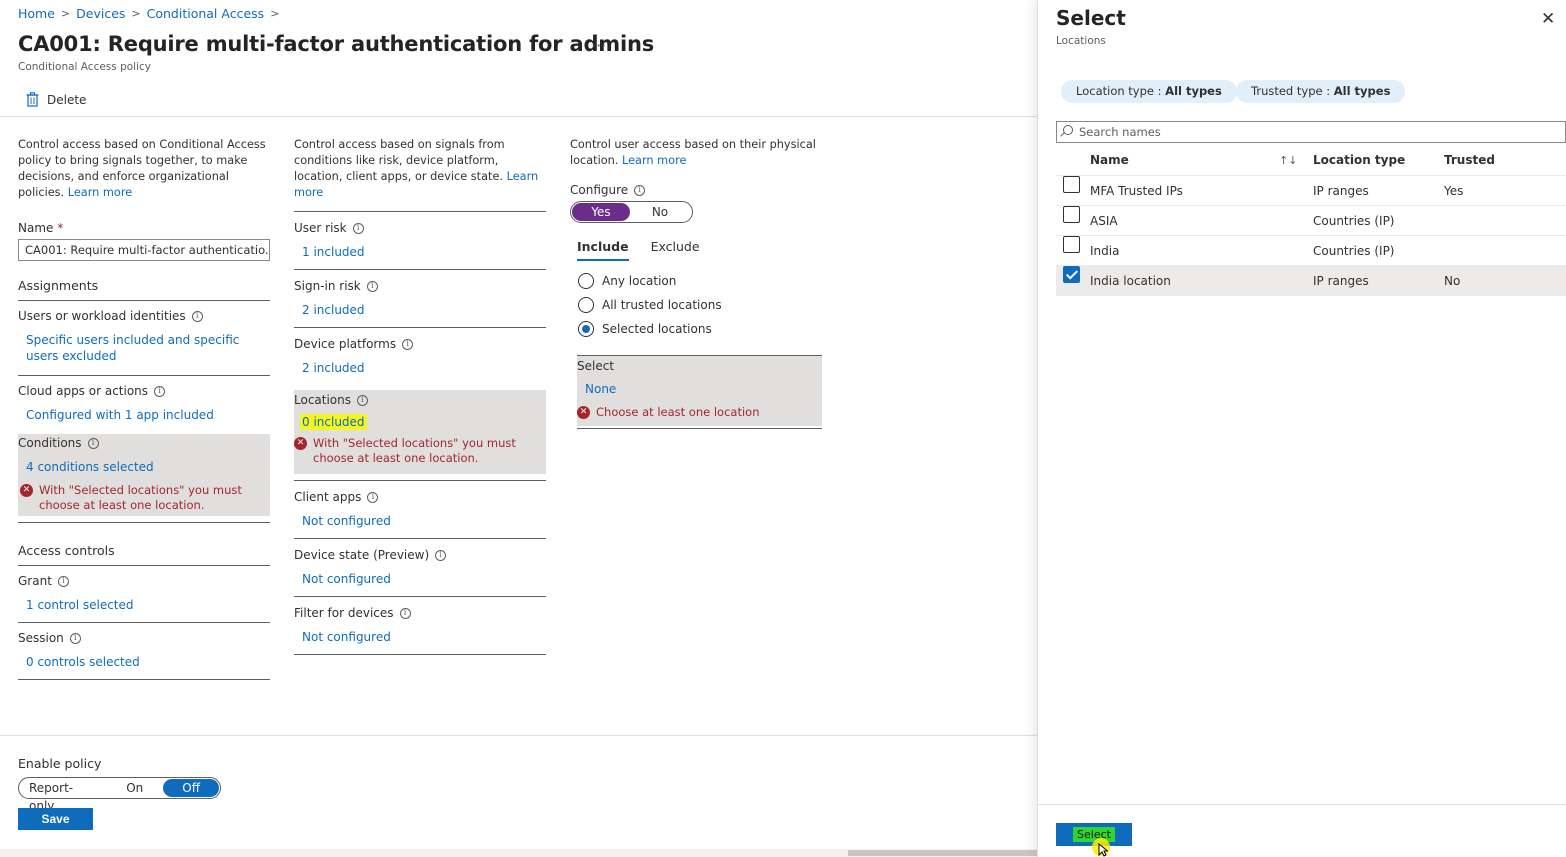 The width and height of the screenshot is (1566, 857). Describe the element at coordinates (1109, 160) in the screenshot. I see `col-name-header: Name` at that location.